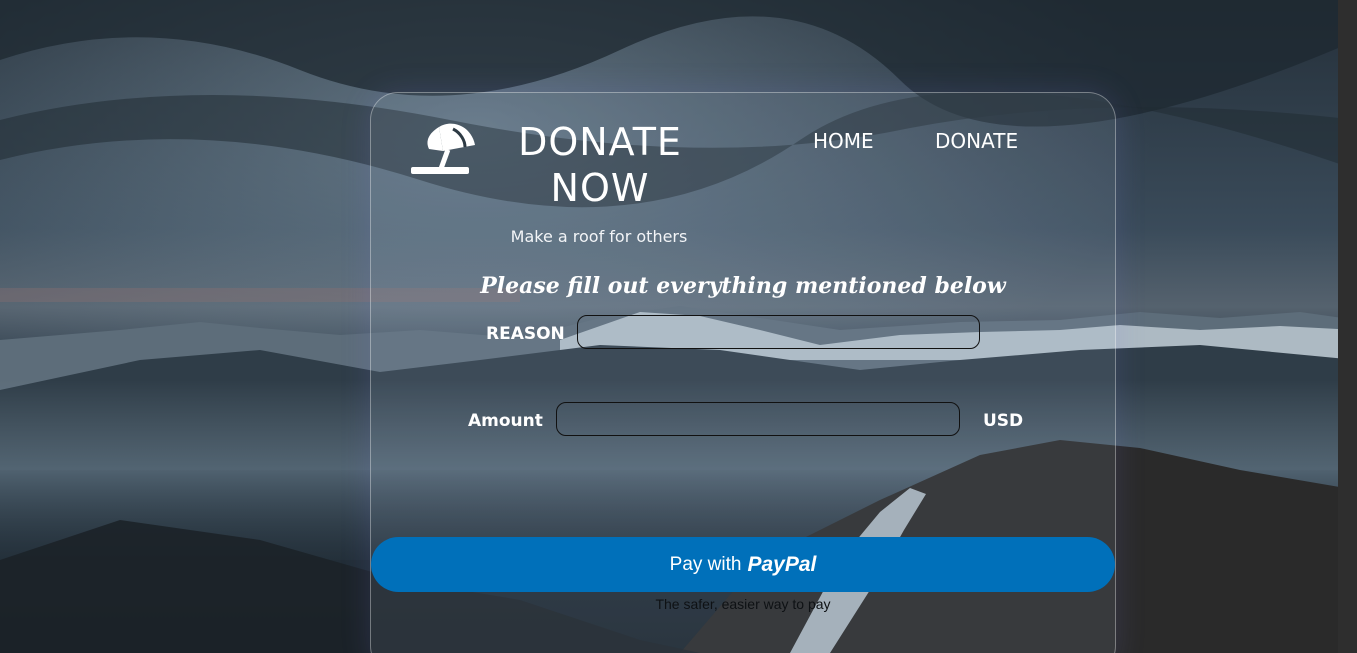 Image resolution: width=1357 pixels, height=653 pixels. Describe the element at coordinates (778, 332) in the screenshot. I see `reason-input` at that location.